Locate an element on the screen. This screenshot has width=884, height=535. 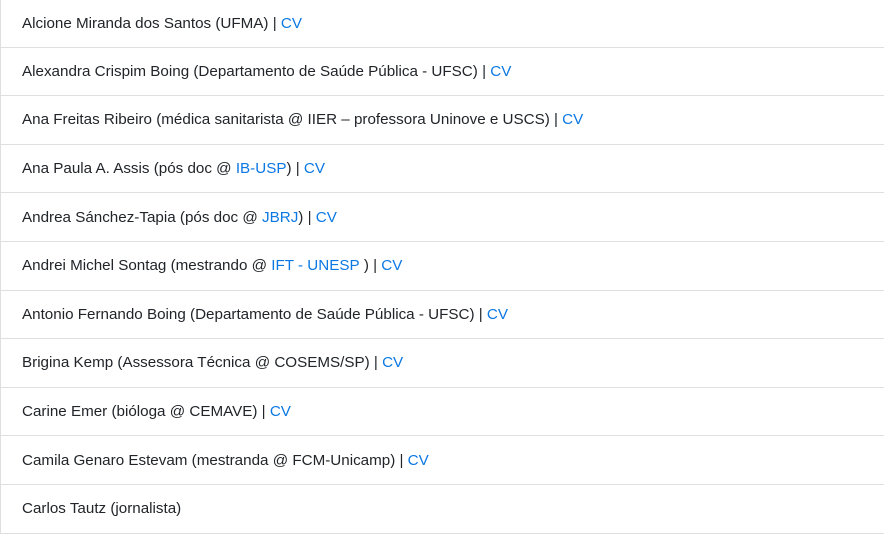
list-item: Carine Emer (bióloga @ CEMAVE) | CV is located at coordinates (442, 412).